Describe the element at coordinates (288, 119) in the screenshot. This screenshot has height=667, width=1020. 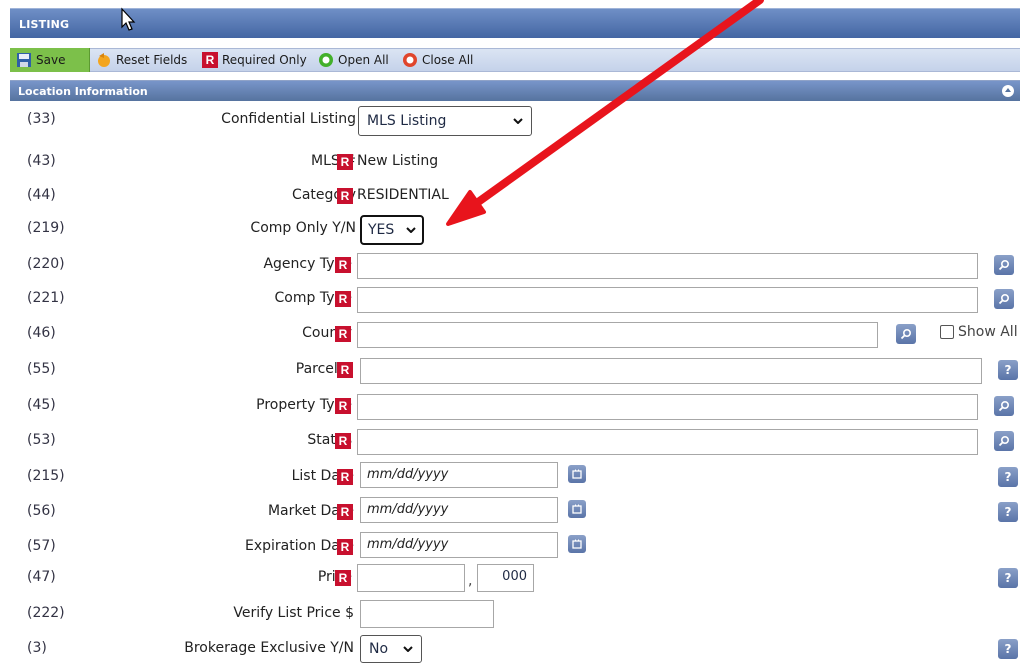
I see `field-label: Confidential Listing` at that location.